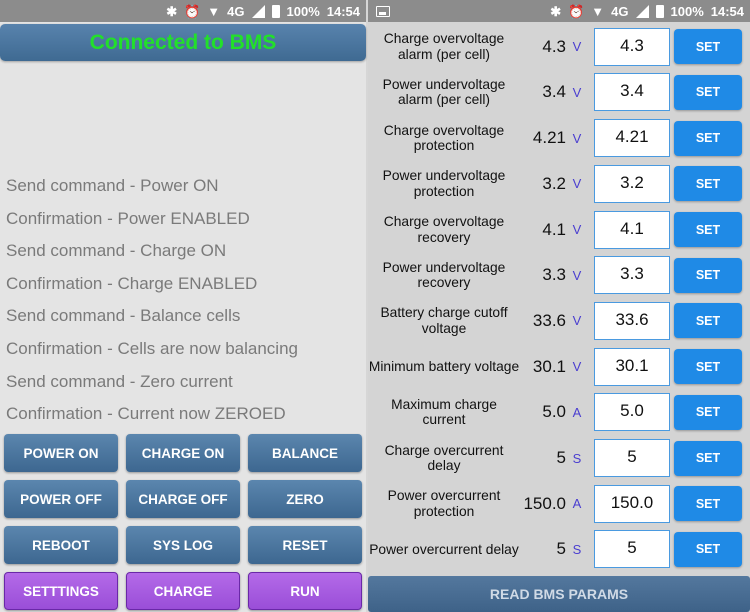  Describe the element at coordinates (444, 320) in the screenshot. I see `param-label: Battery charge cutoff voltage` at that location.